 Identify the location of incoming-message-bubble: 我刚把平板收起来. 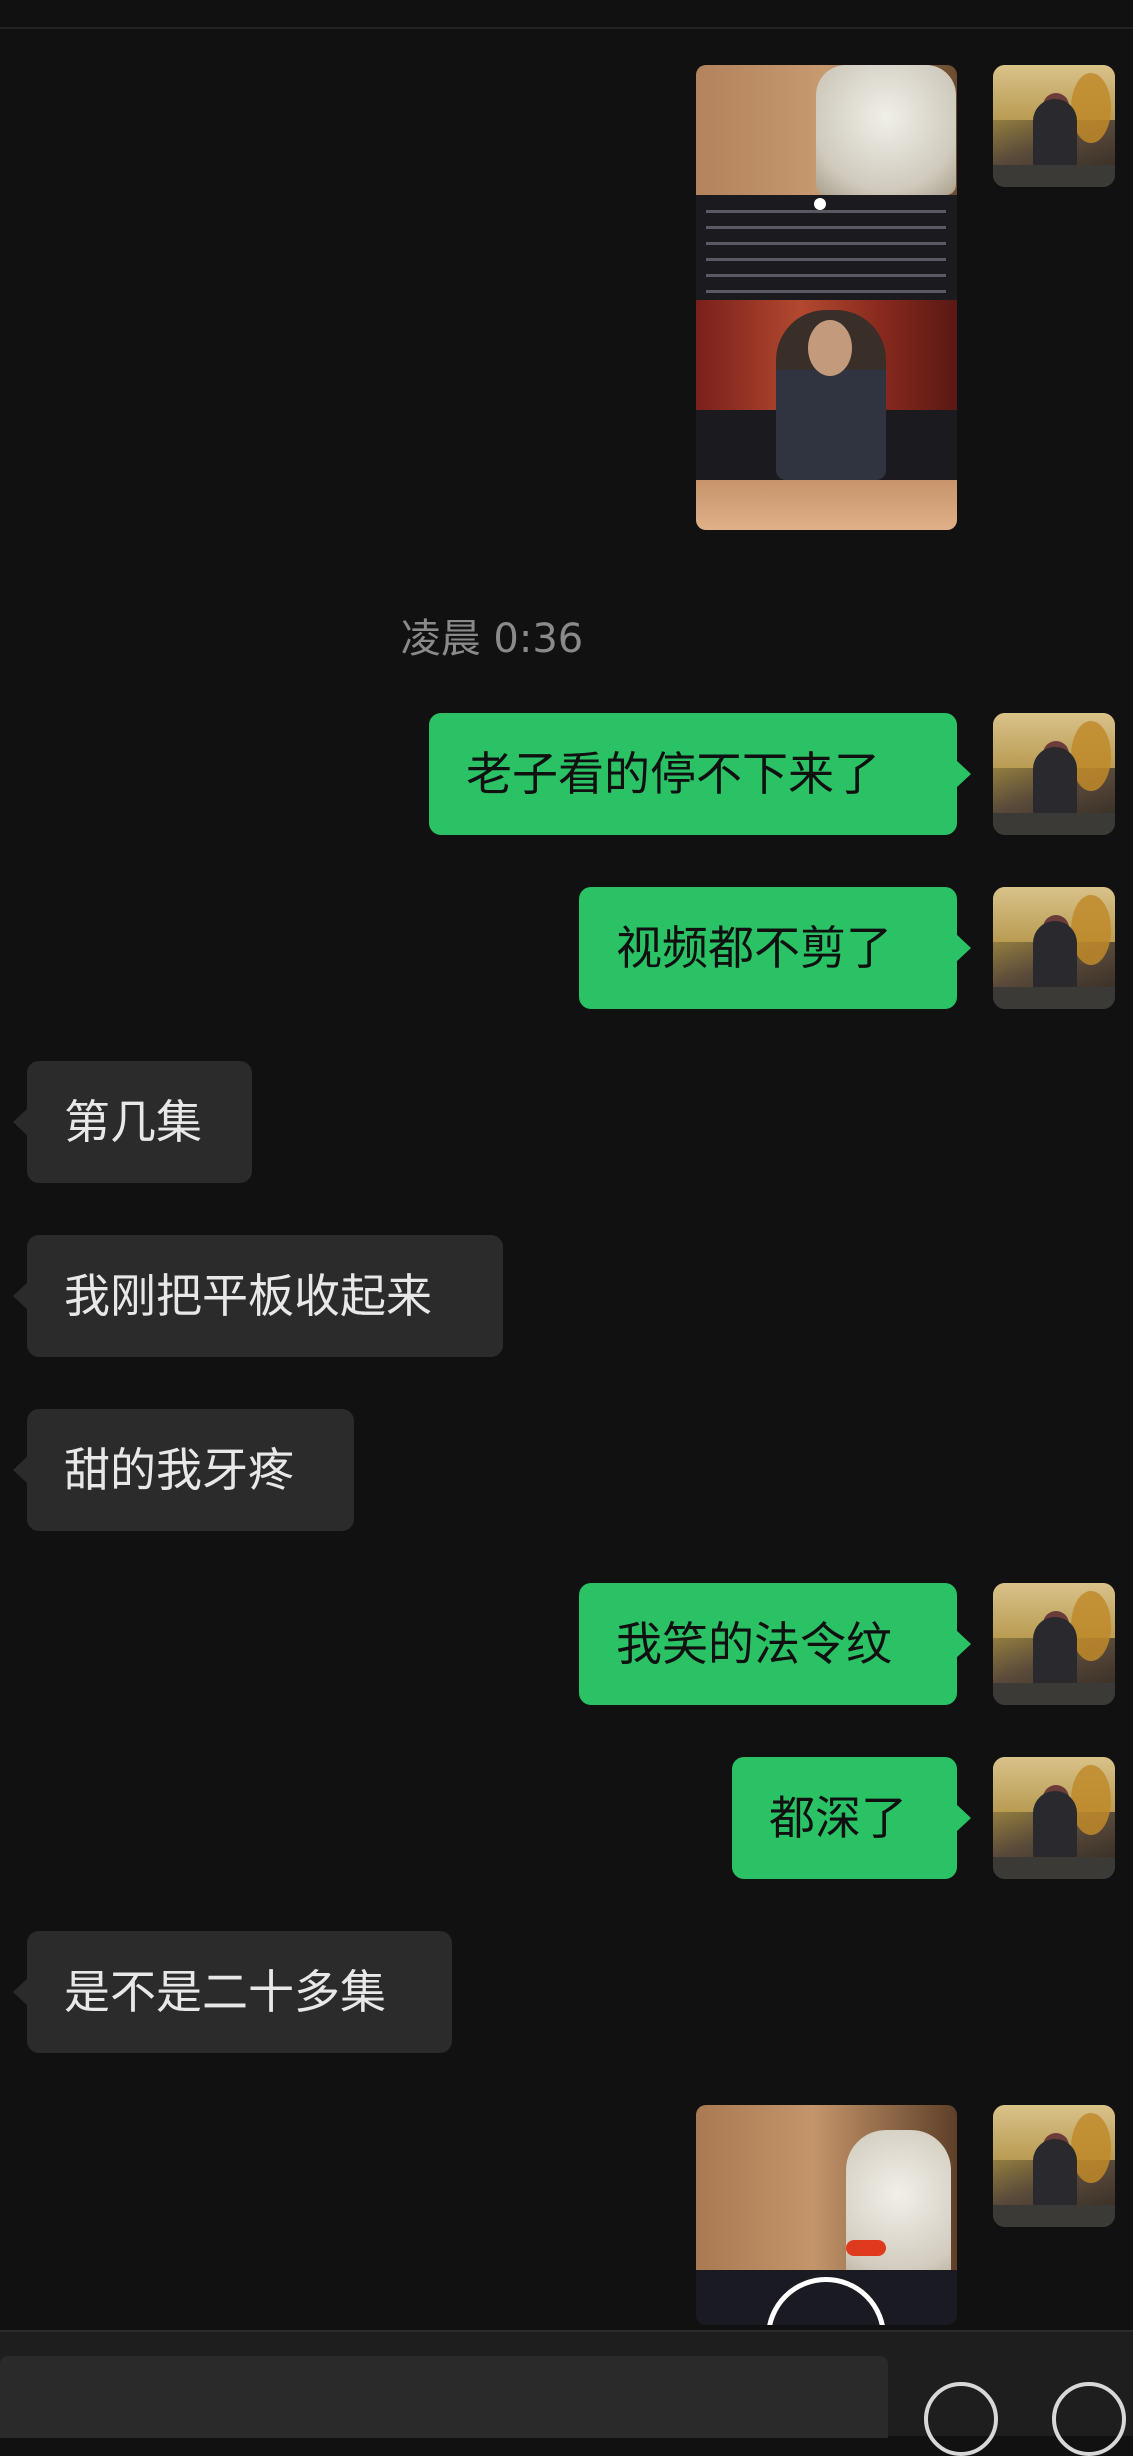
(258, 1296).